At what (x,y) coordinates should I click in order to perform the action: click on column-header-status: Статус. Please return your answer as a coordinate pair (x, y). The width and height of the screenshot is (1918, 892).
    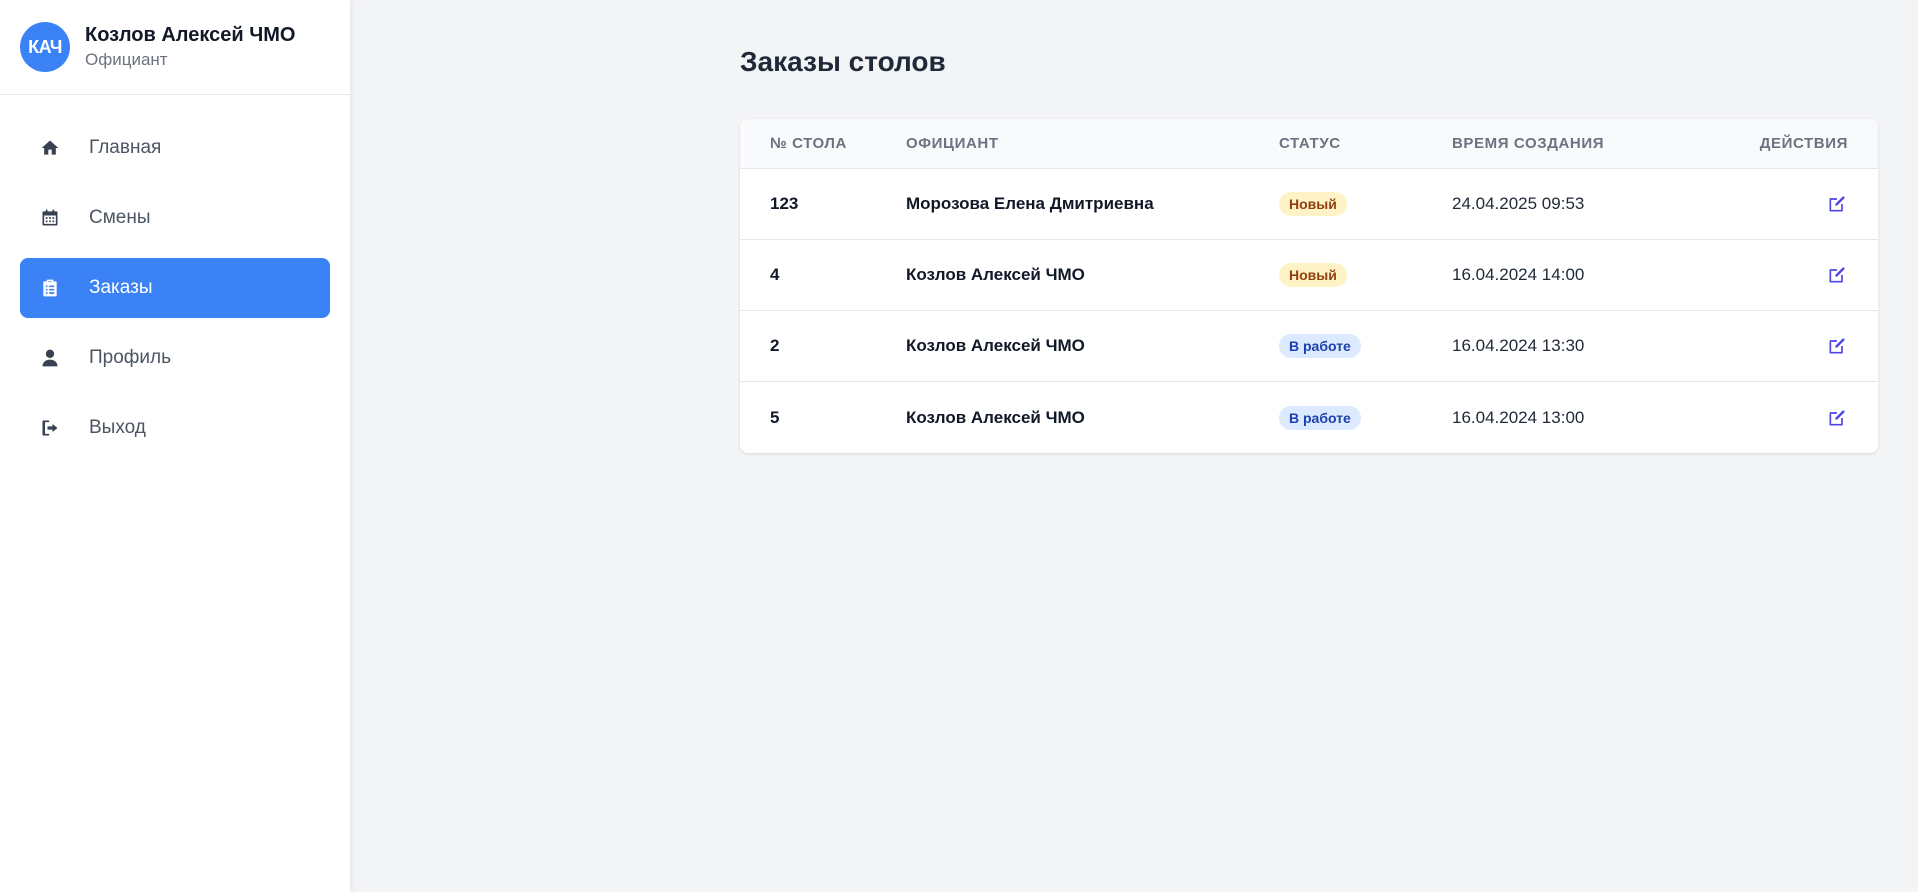
    Looking at the image, I should click on (1310, 143).